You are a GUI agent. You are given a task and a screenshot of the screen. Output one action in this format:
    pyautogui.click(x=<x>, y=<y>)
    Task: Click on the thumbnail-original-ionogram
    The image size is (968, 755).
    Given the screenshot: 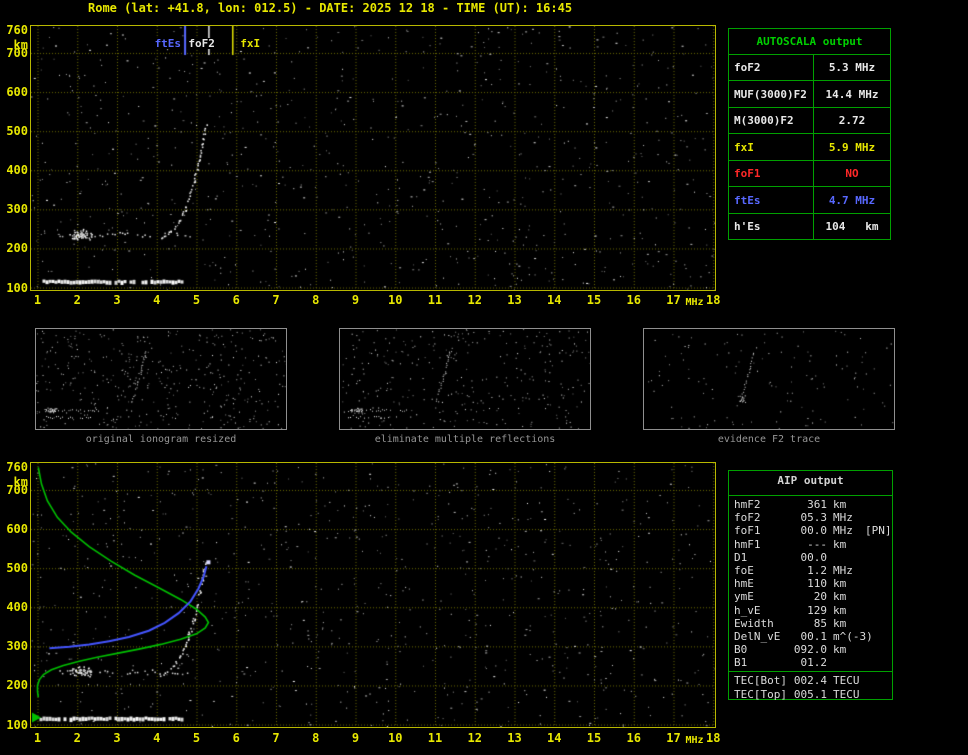 What is the action you would take?
    pyautogui.click(x=161, y=379)
    